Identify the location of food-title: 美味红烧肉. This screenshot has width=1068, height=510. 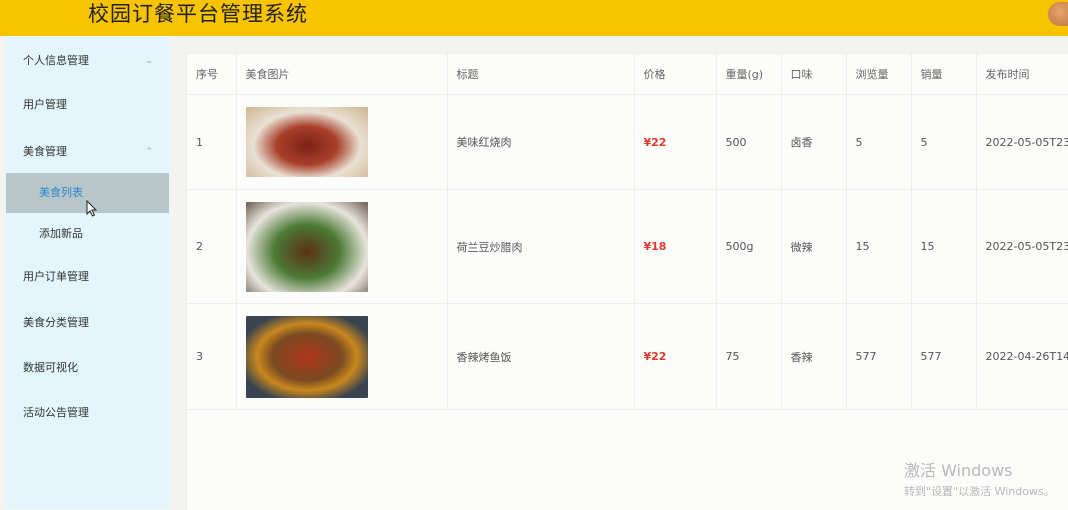
(541, 142).